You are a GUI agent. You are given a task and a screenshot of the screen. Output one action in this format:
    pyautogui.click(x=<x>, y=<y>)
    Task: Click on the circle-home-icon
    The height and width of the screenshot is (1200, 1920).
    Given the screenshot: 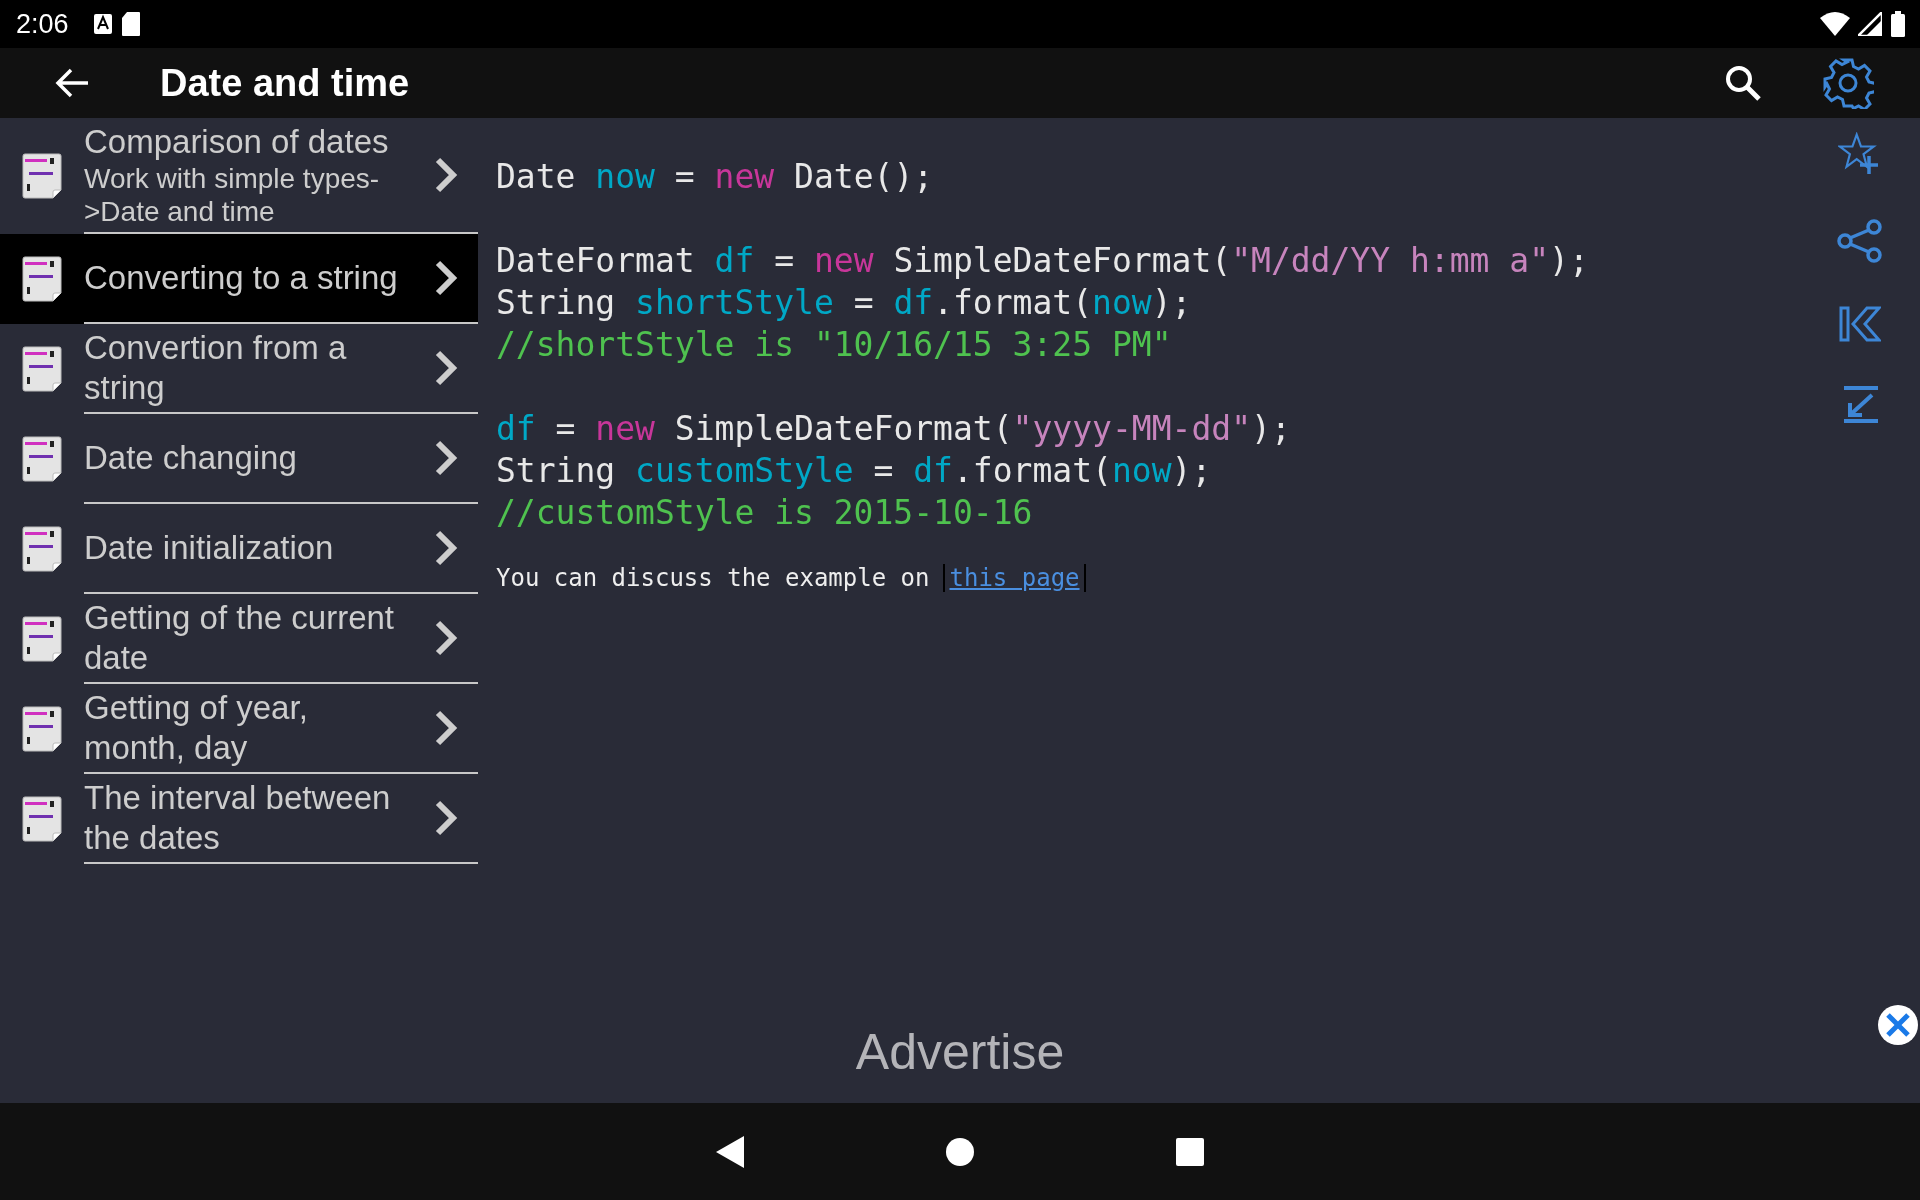 What is the action you would take?
    pyautogui.click(x=960, y=1151)
    